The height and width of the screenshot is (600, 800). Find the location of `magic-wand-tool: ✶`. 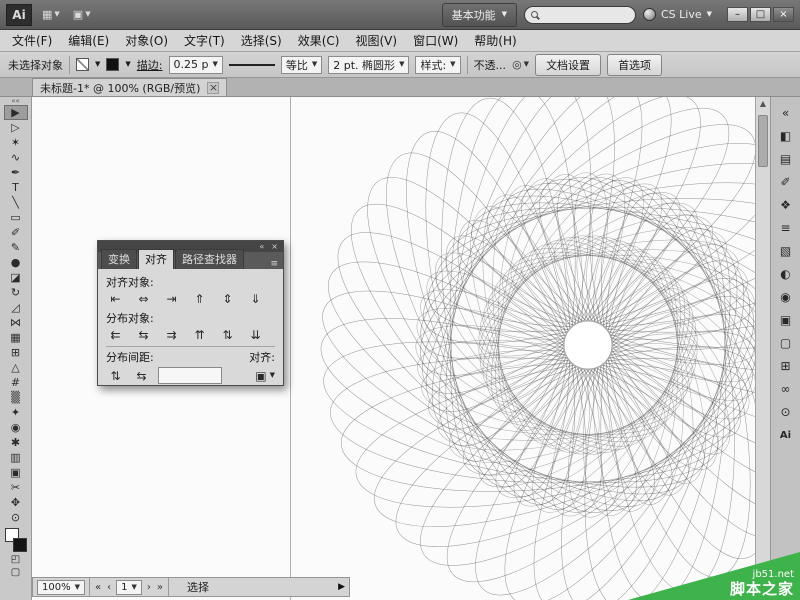

magic-wand-tool: ✶ is located at coordinates (16, 142).